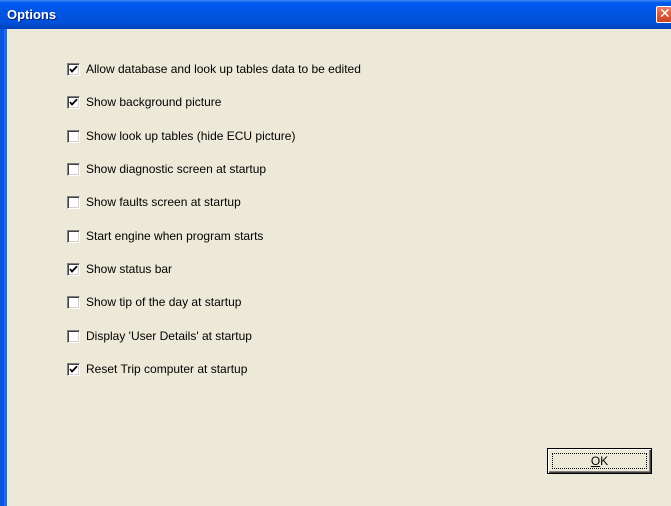 The height and width of the screenshot is (506, 671). I want to click on close-icon: ✕, so click(665, 14).